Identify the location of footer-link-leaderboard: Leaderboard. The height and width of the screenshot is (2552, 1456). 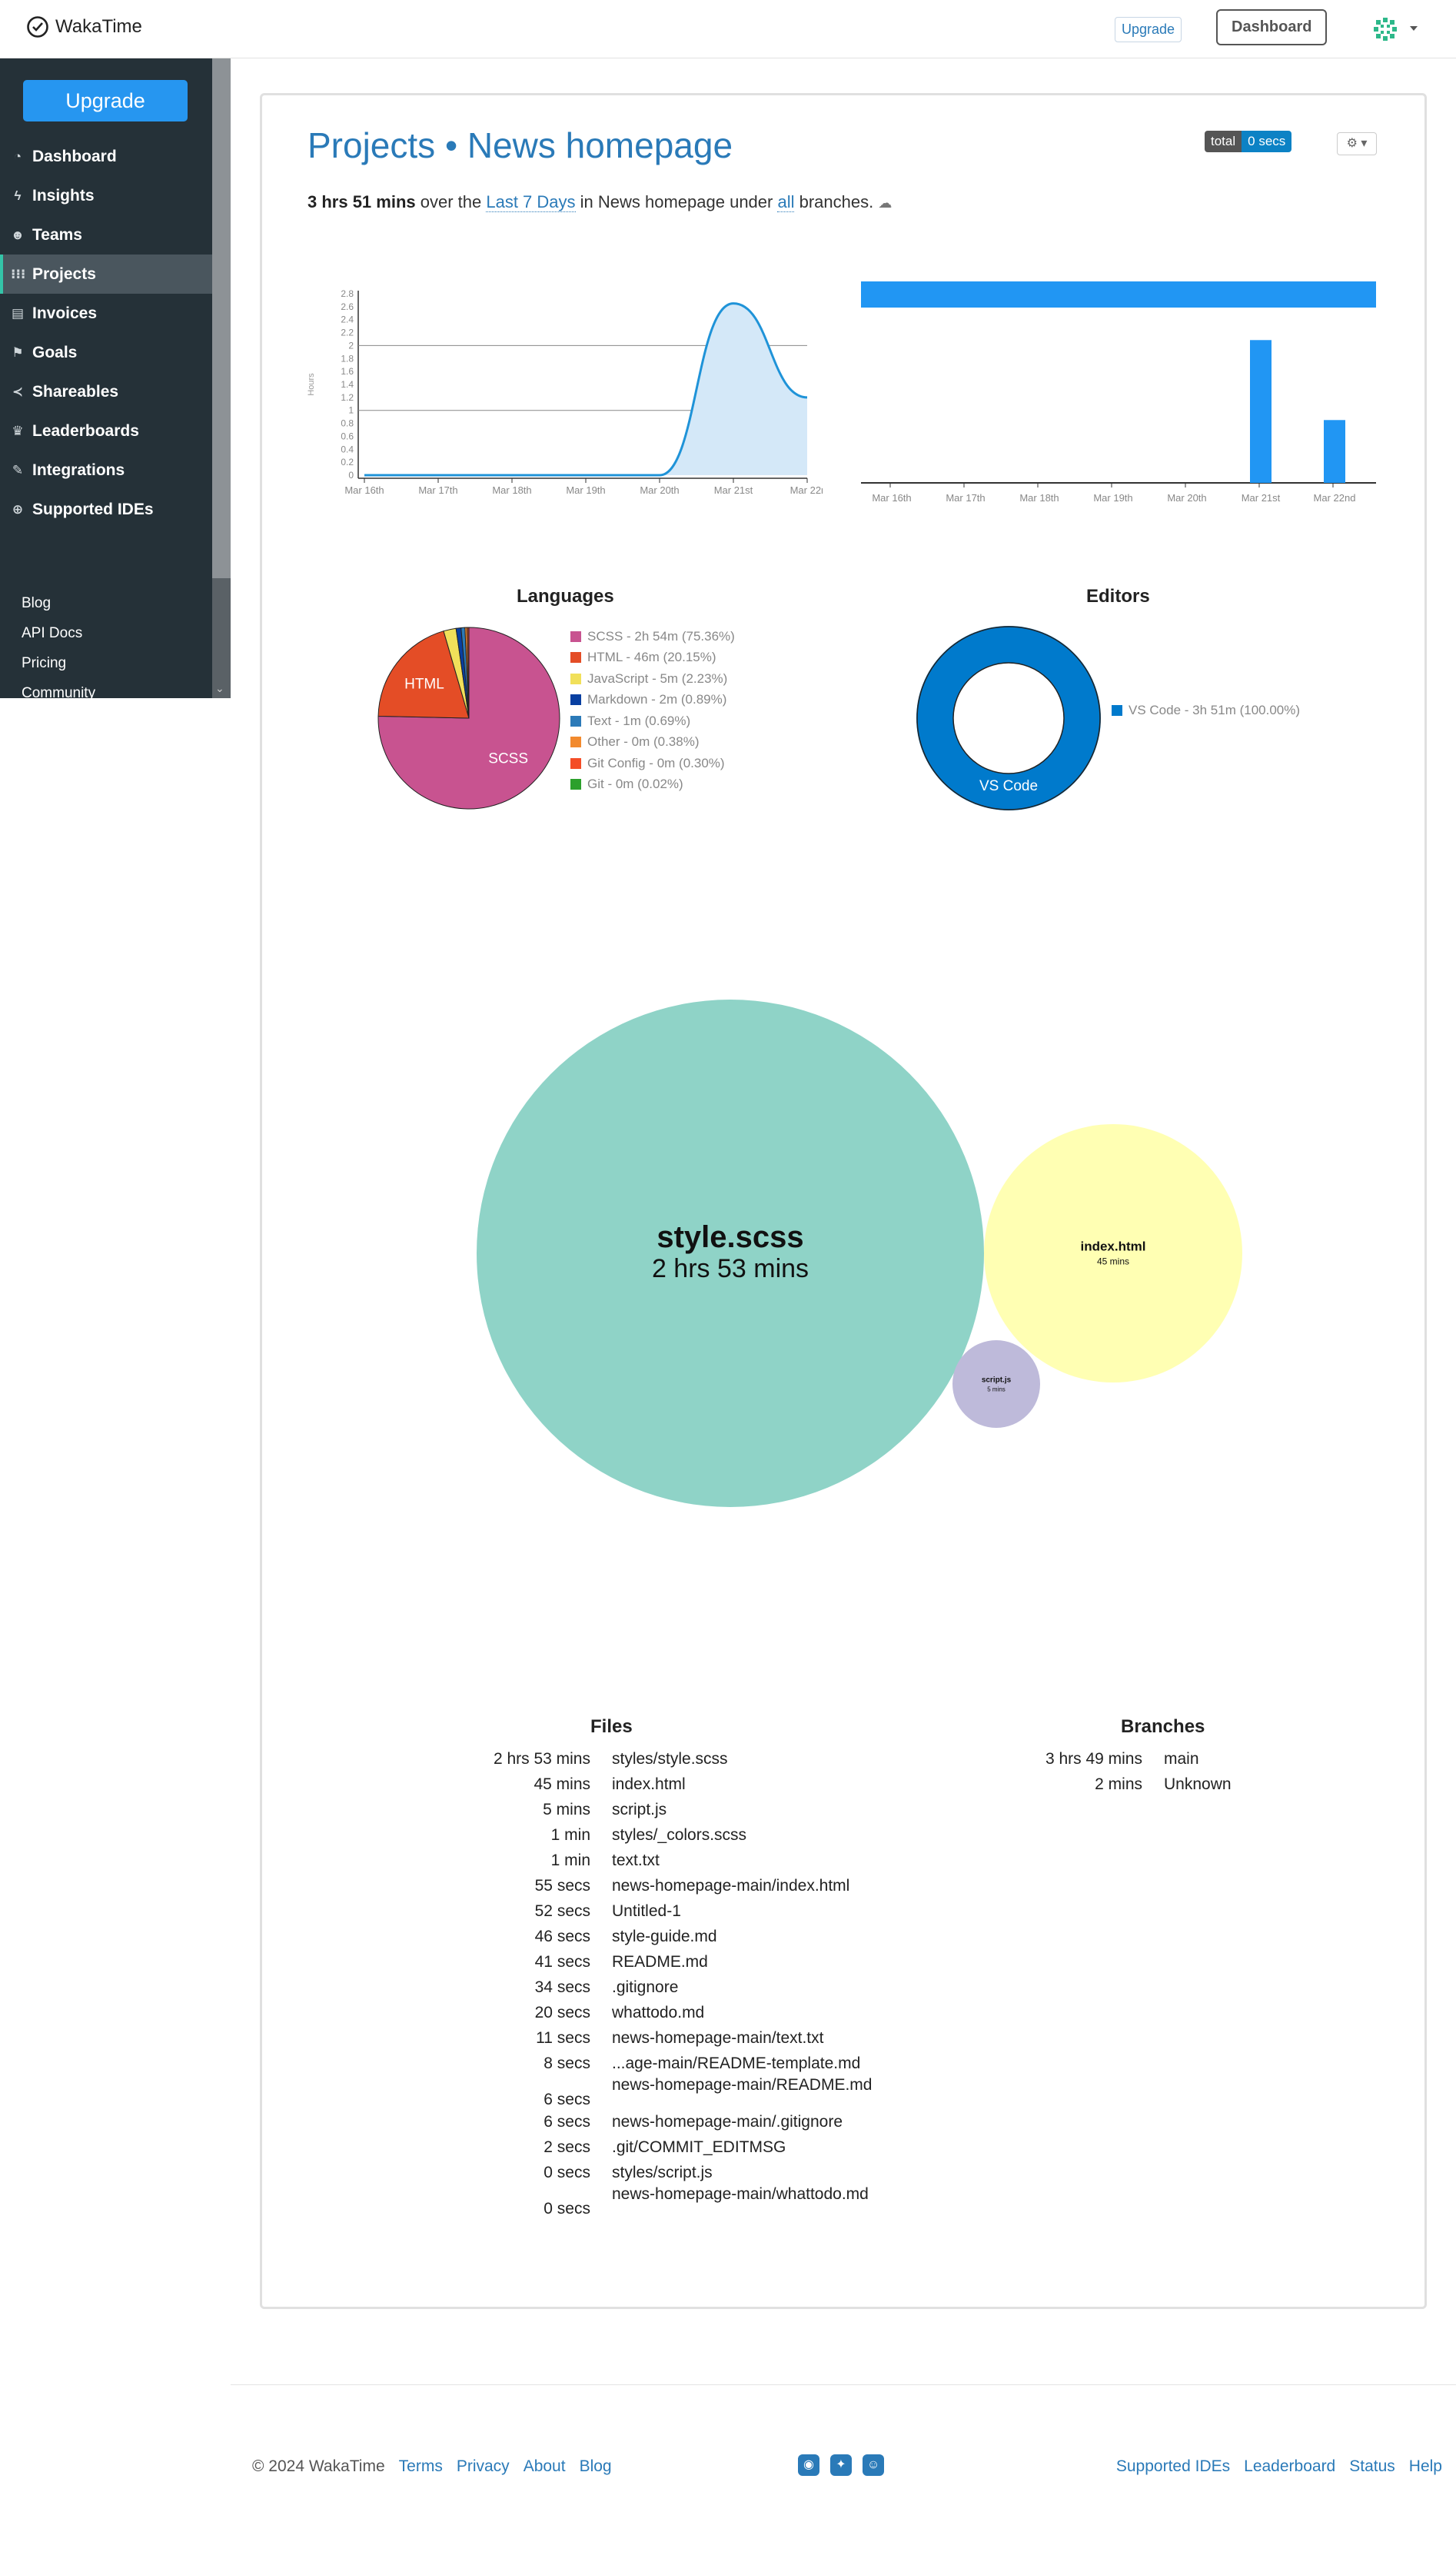
(1290, 2466).